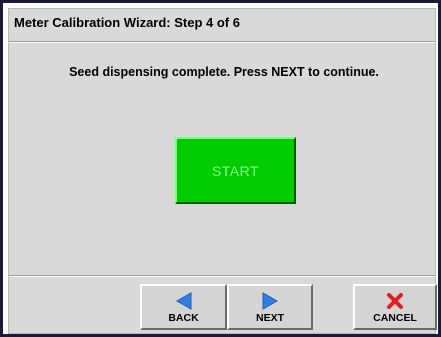 Image resolution: width=441 pixels, height=337 pixels. I want to click on start-button: START, so click(235, 170).